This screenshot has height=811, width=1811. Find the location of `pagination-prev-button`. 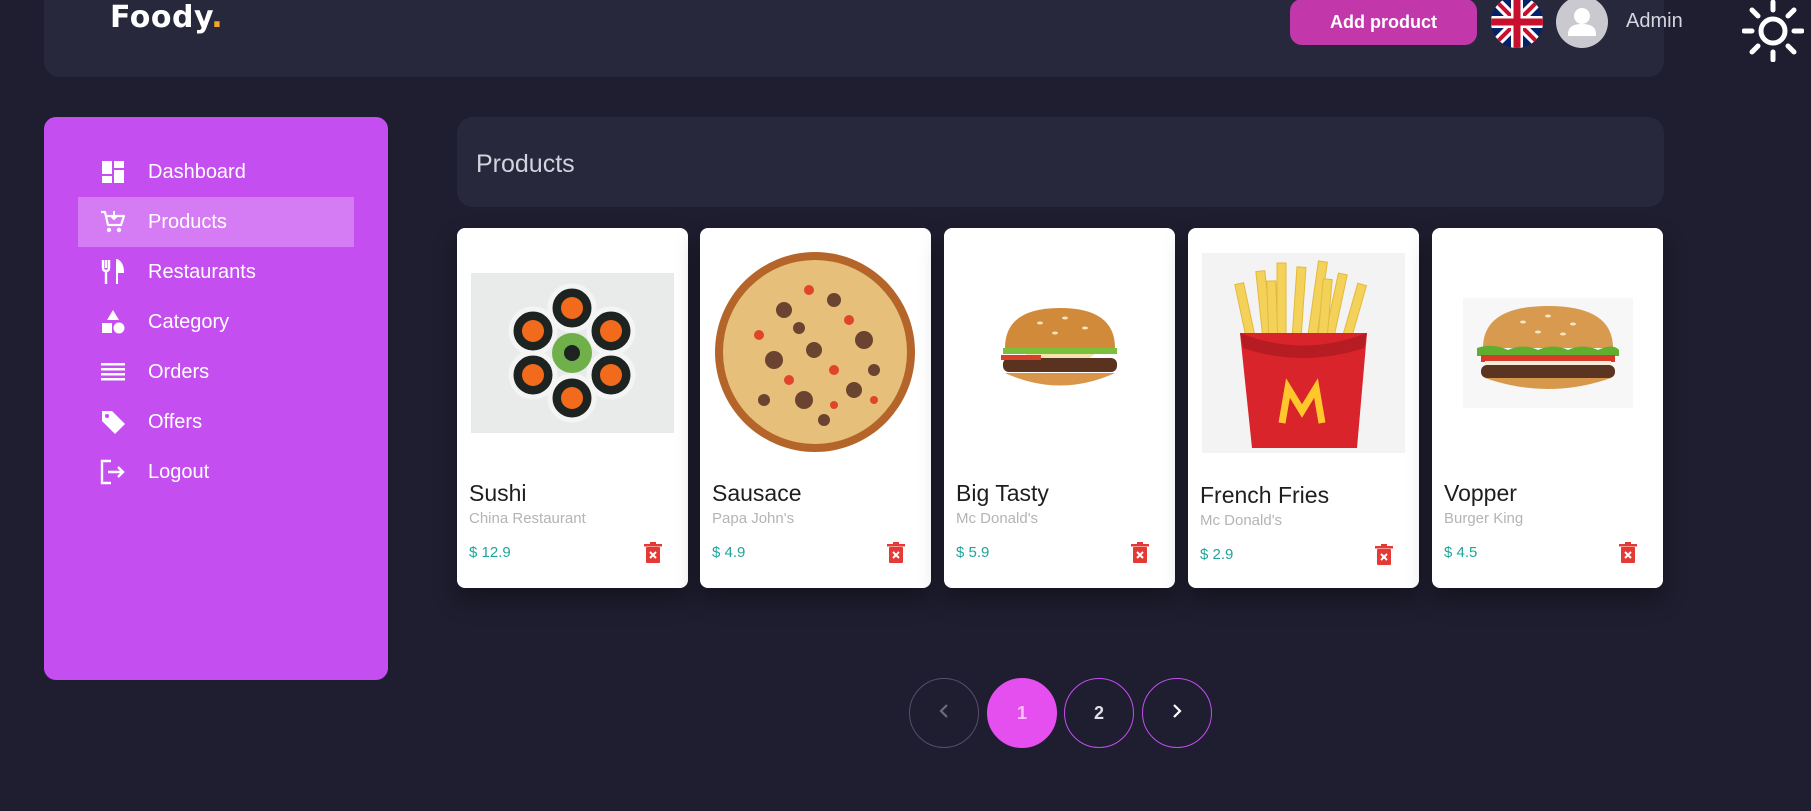

pagination-prev-button is located at coordinates (944, 713).